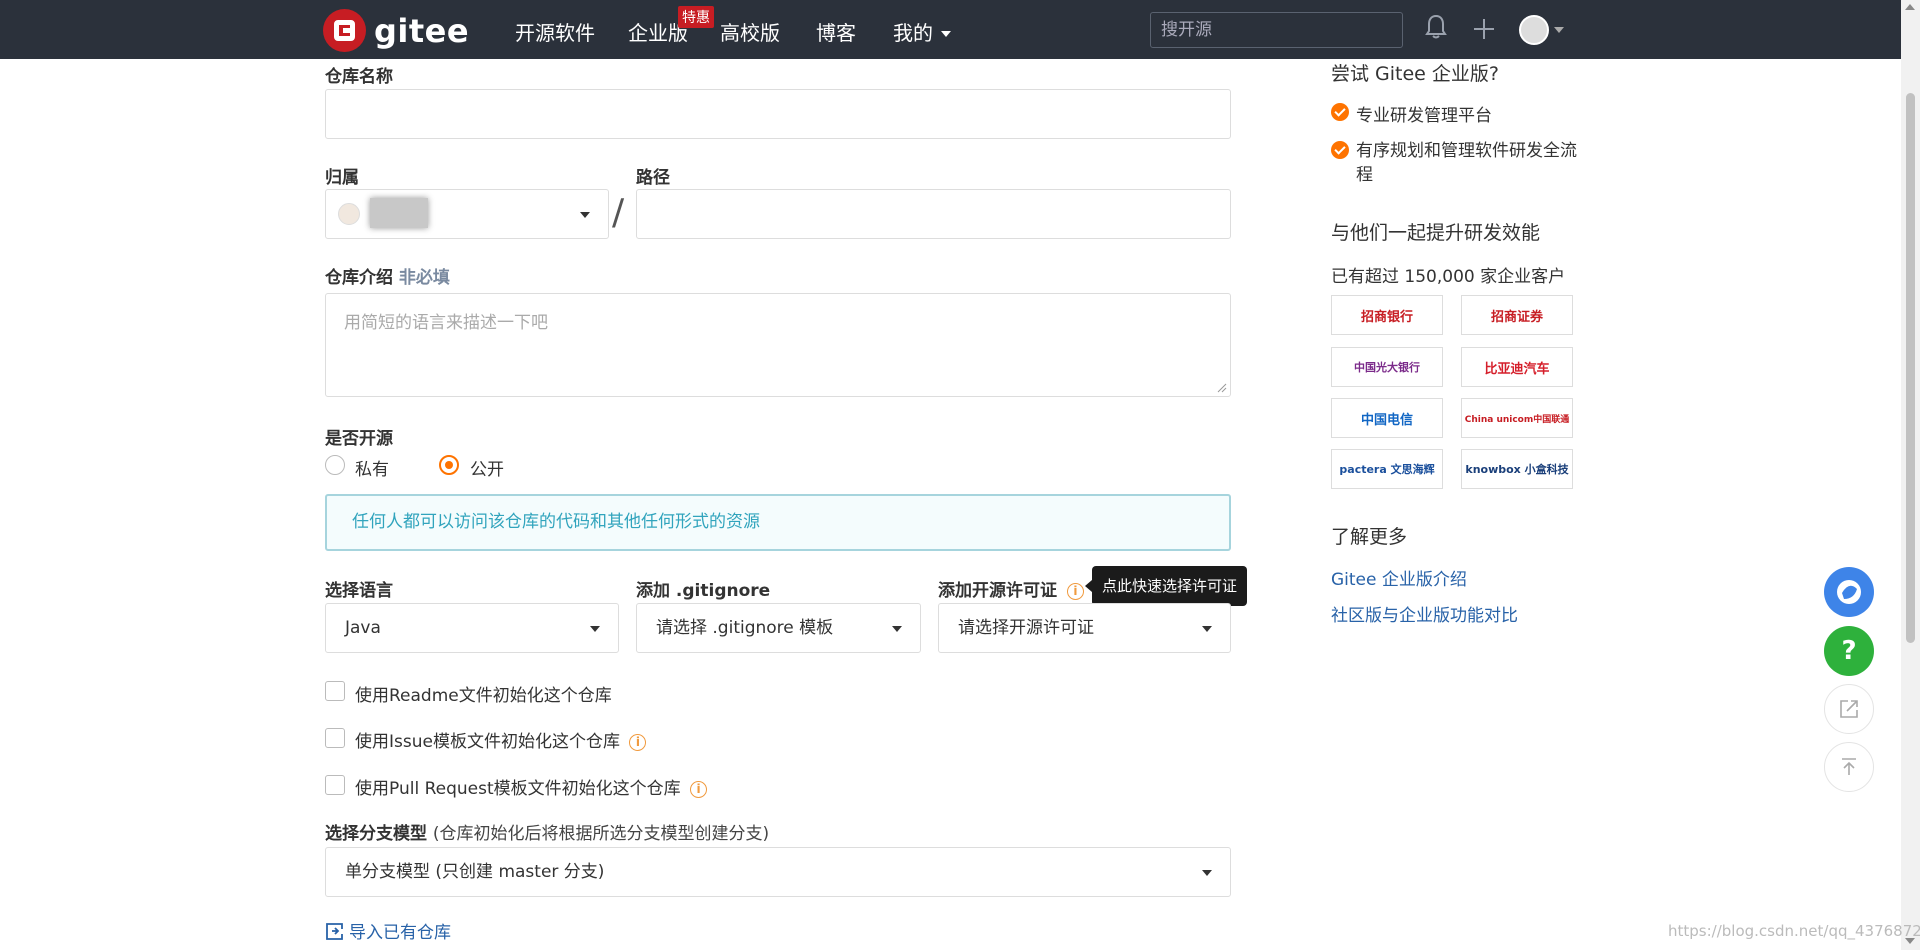 The image size is (1920, 950). Describe the element at coordinates (555, 31) in the screenshot. I see `nav-item-open-source: 开源软件` at that location.